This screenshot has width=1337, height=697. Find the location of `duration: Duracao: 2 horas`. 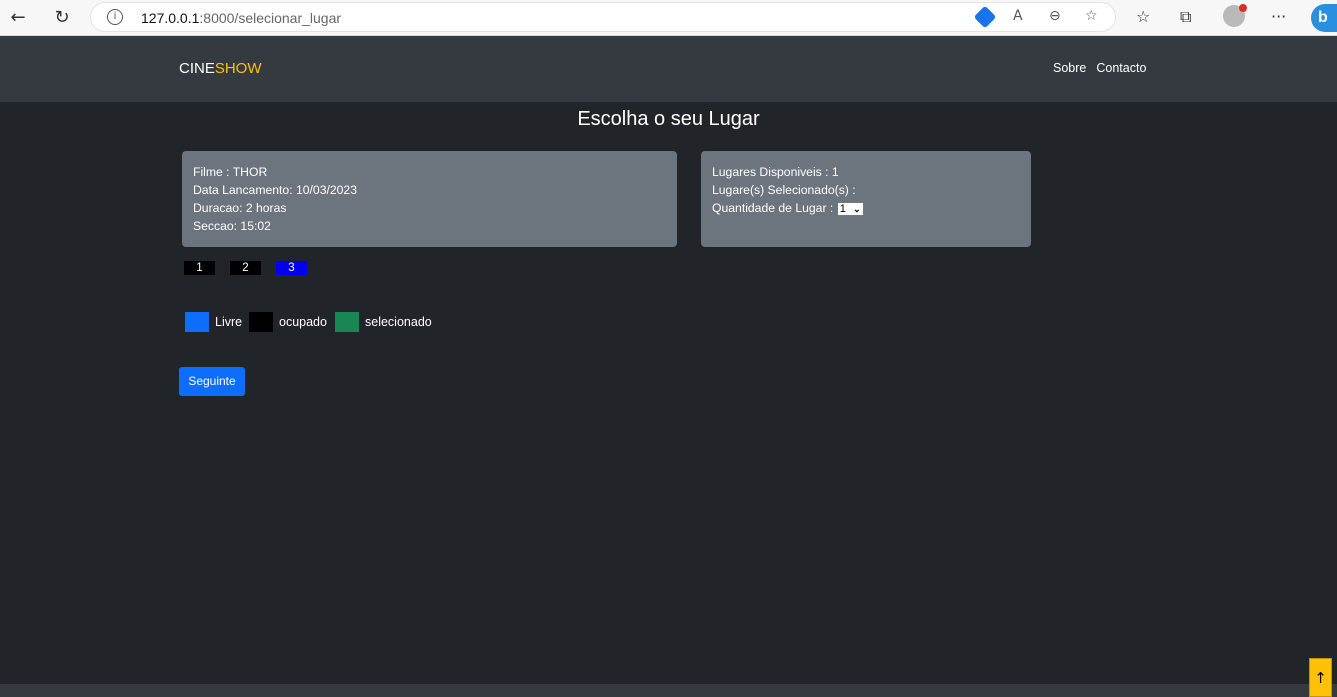

duration: Duracao: 2 horas is located at coordinates (240, 208).